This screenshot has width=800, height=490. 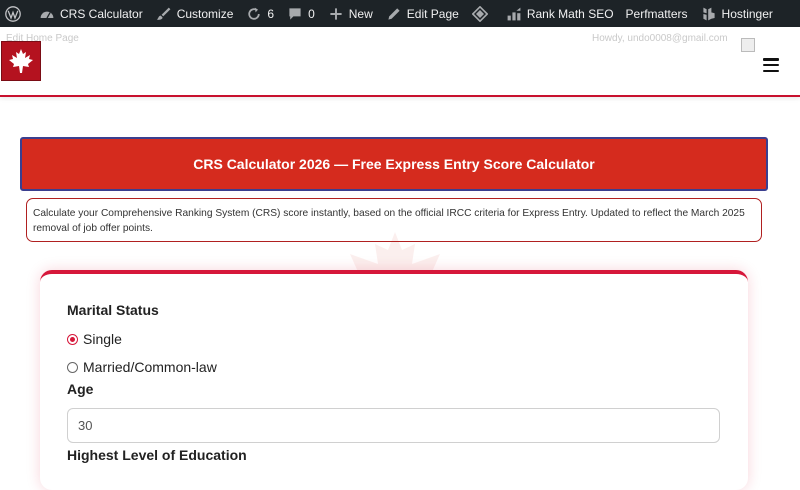 I want to click on refresh-icon, so click(x=254, y=14).